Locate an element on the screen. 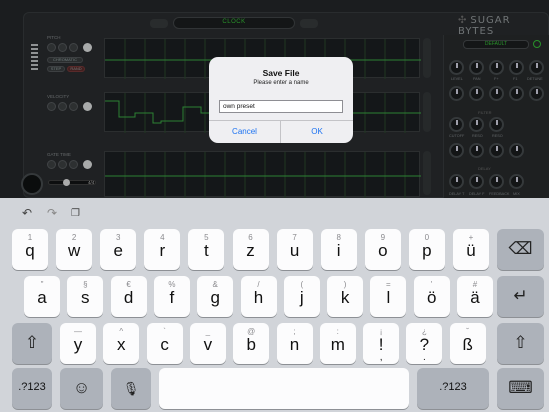 Image resolution: width=549 pixels, height=412 pixels. key-row2-1: § s is located at coordinates (85, 296).